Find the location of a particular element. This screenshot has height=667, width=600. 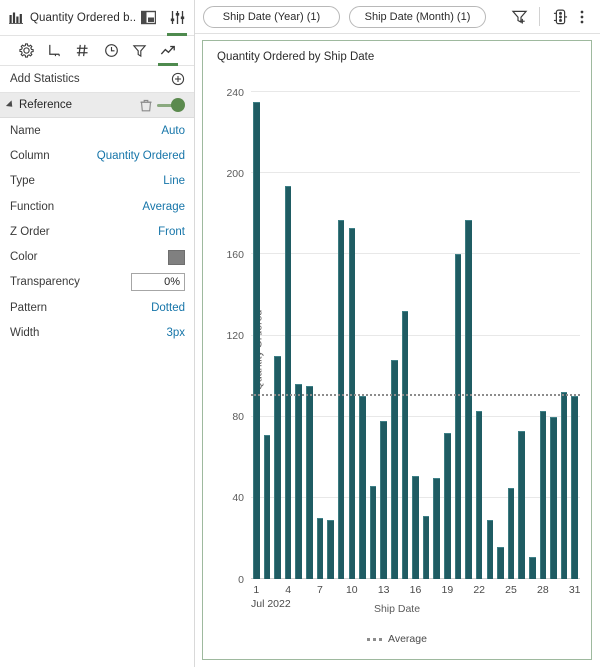

property-label: Transparency is located at coordinates (45, 282).